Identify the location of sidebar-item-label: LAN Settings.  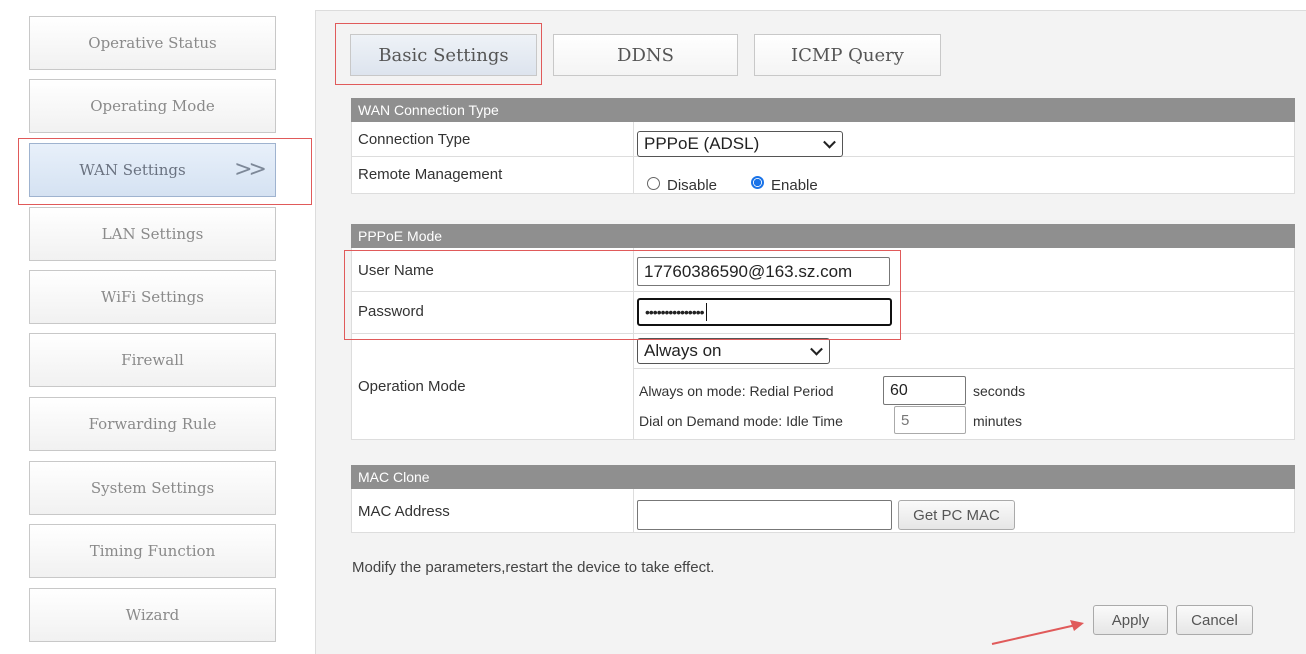
(152, 234).